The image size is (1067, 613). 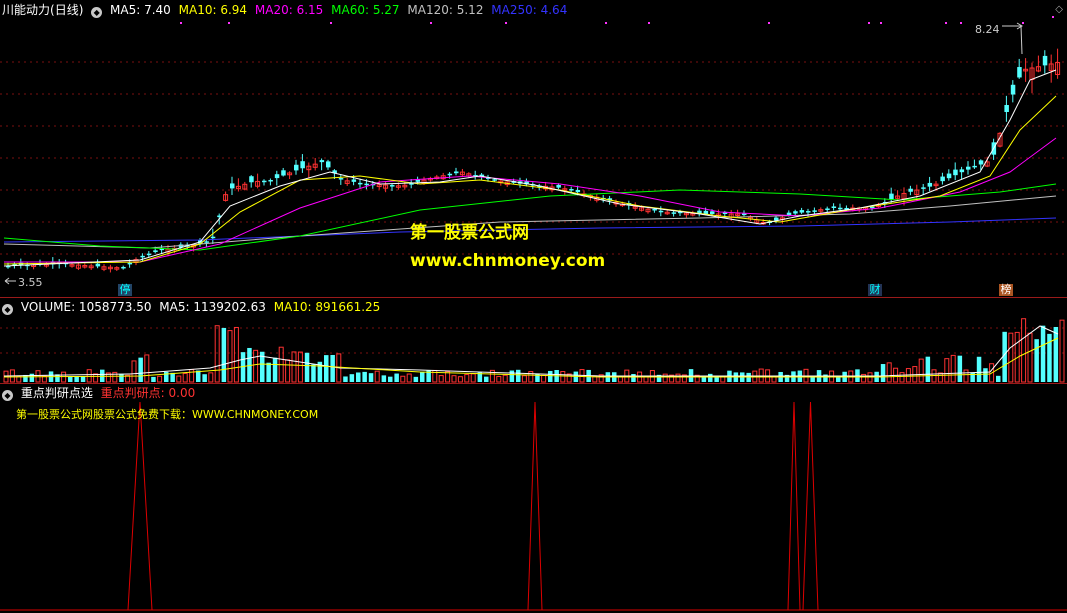 I want to click on indicator-title: 重点判研点选, so click(x=56, y=393).